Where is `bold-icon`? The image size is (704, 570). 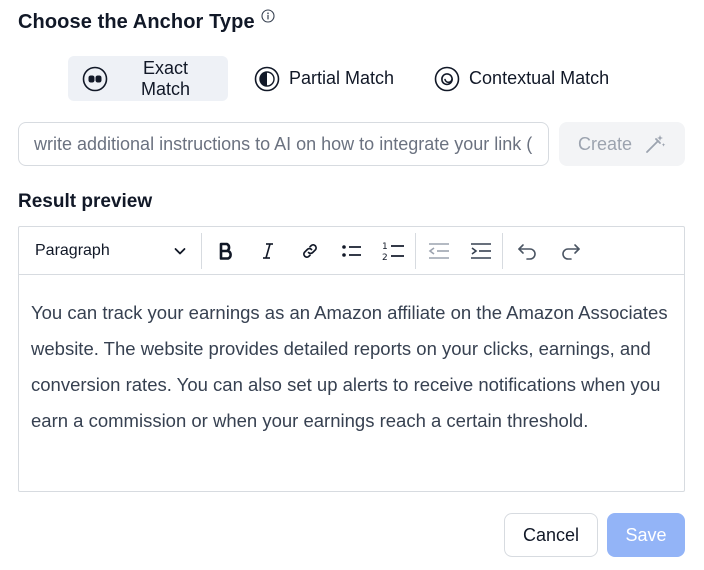 bold-icon is located at coordinates (226, 251).